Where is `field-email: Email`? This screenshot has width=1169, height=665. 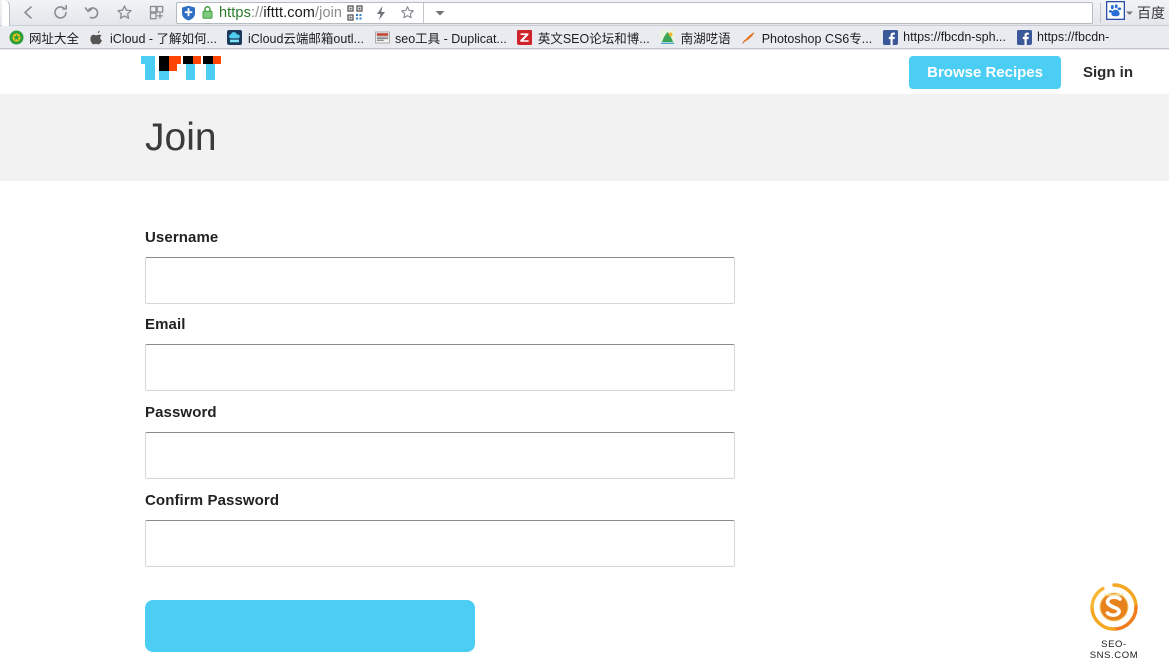 field-email: Email is located at coordinates (657, 353).